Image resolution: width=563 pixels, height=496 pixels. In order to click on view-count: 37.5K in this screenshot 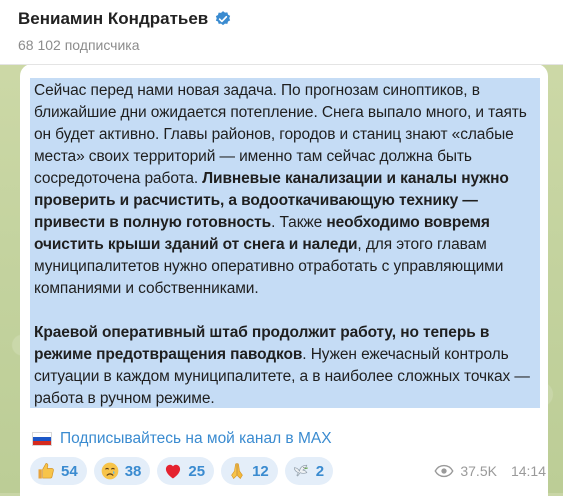, I will do `click(478, 471)`.